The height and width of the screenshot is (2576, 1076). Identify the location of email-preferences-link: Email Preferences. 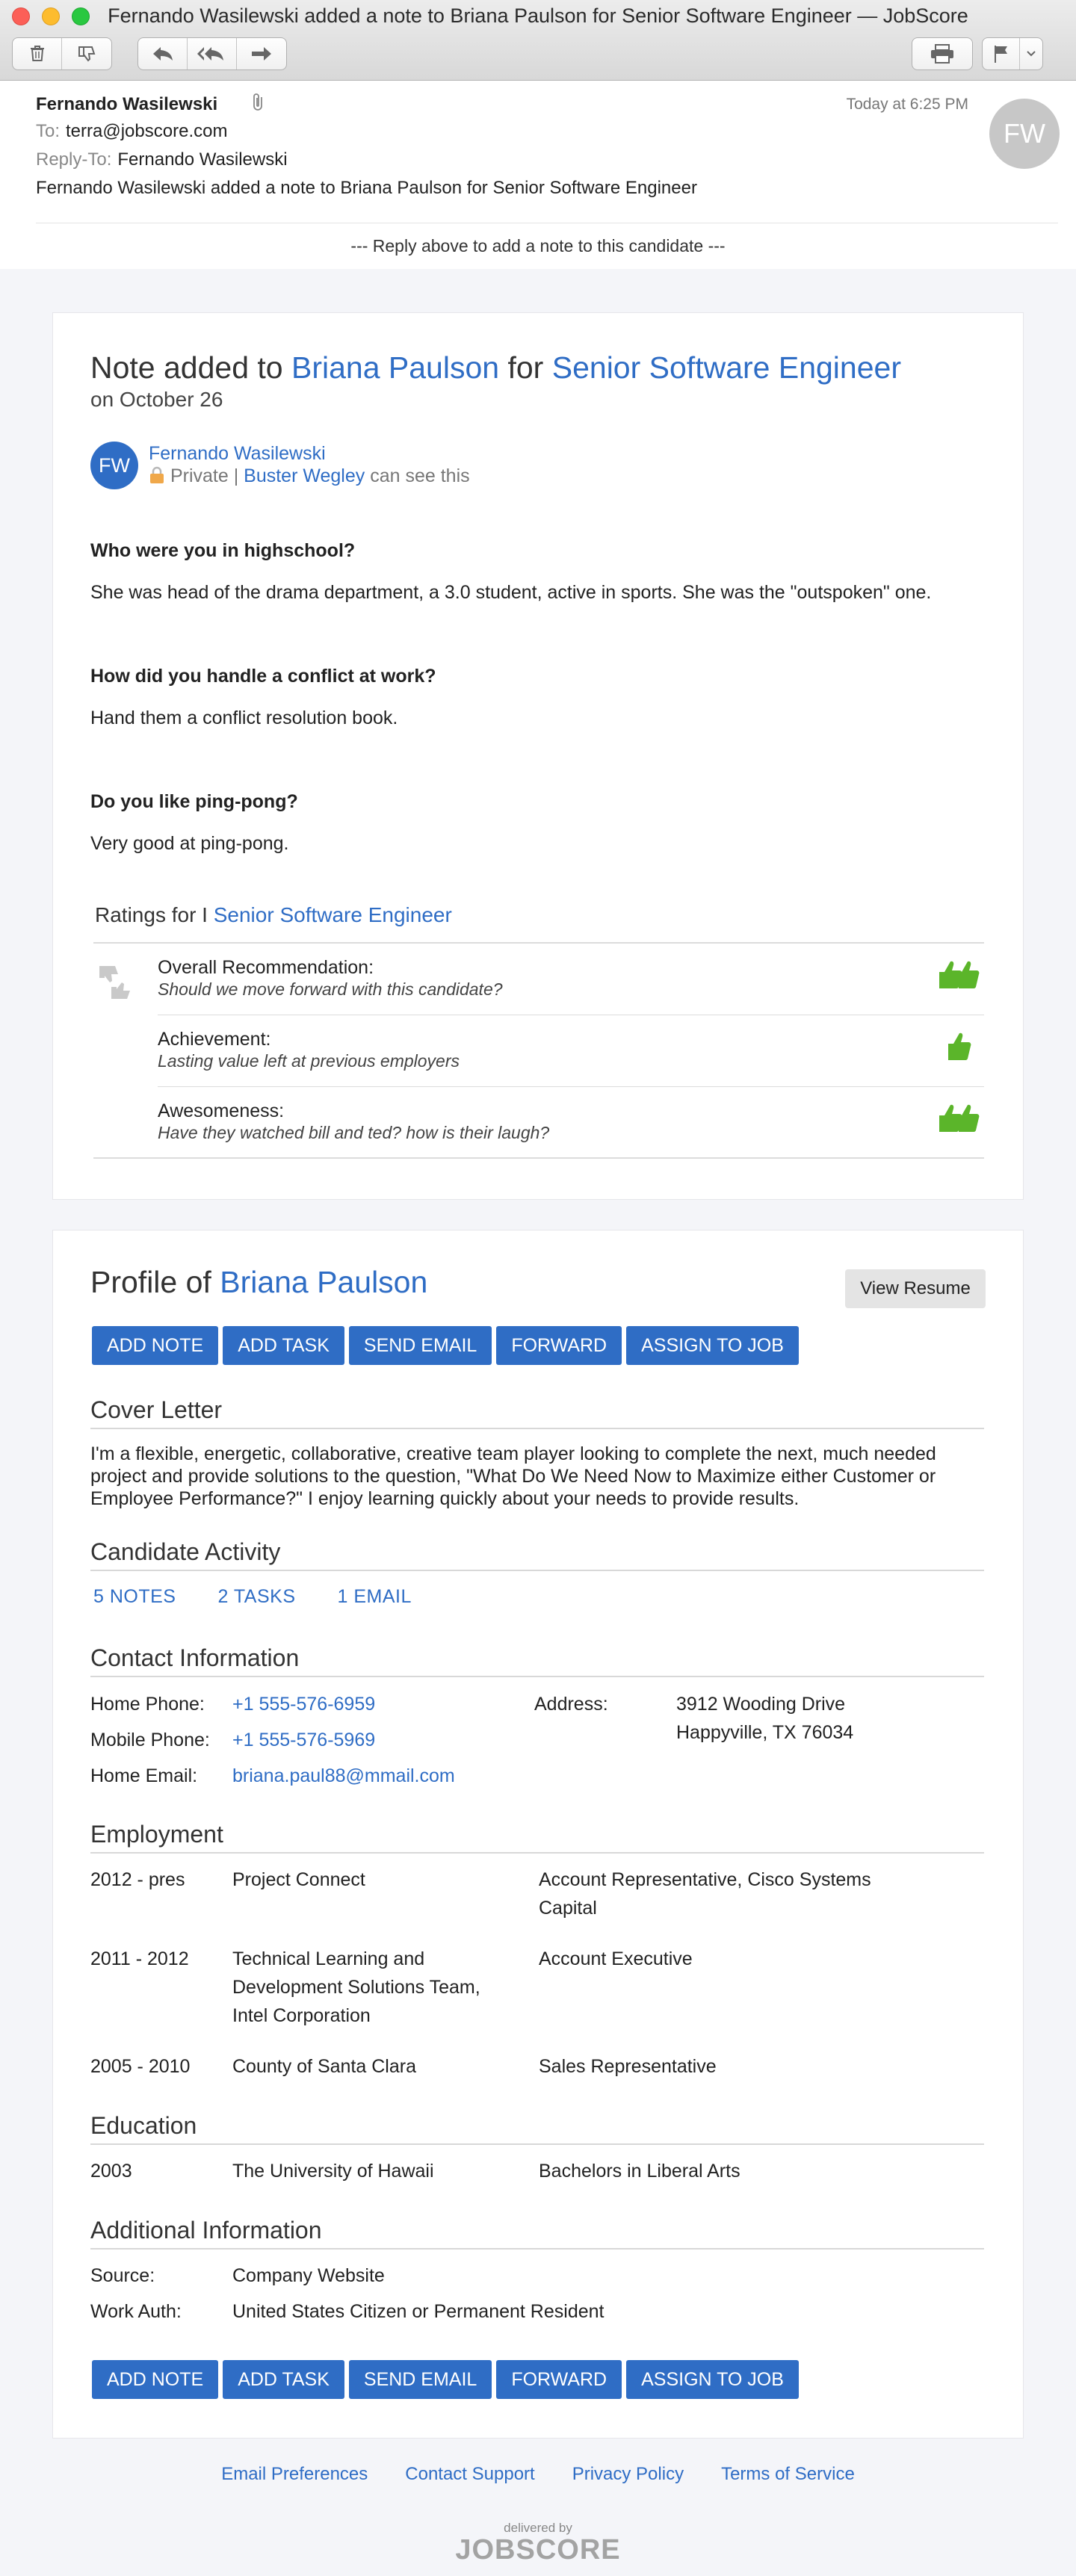
(295, 2474).